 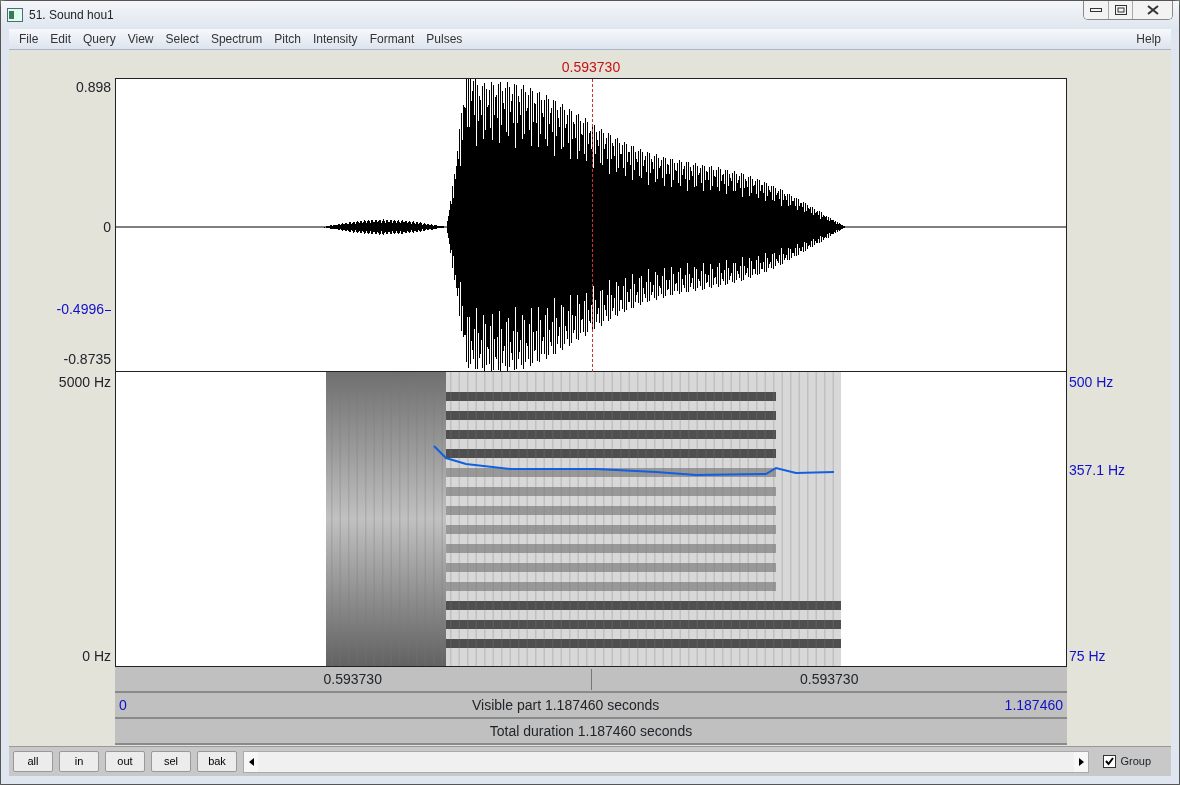 What do you see at coordinates (591, 67) in the screenshot?
I see `cursor-time: 0.593730` at bounding box center [591, 67].